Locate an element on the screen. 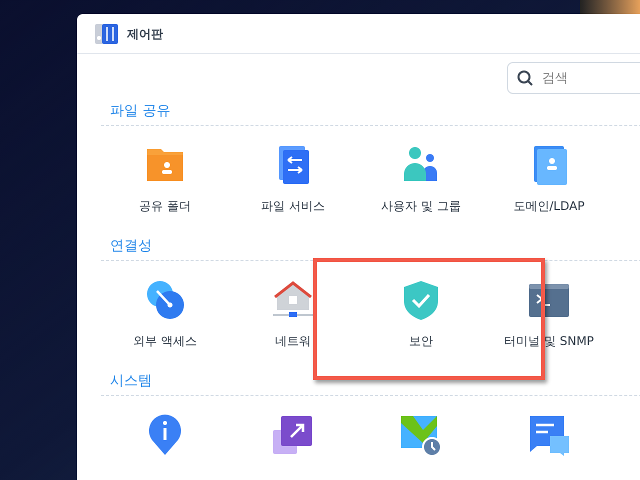  section-heading: 시스템 is located at coordinates (130, 381).